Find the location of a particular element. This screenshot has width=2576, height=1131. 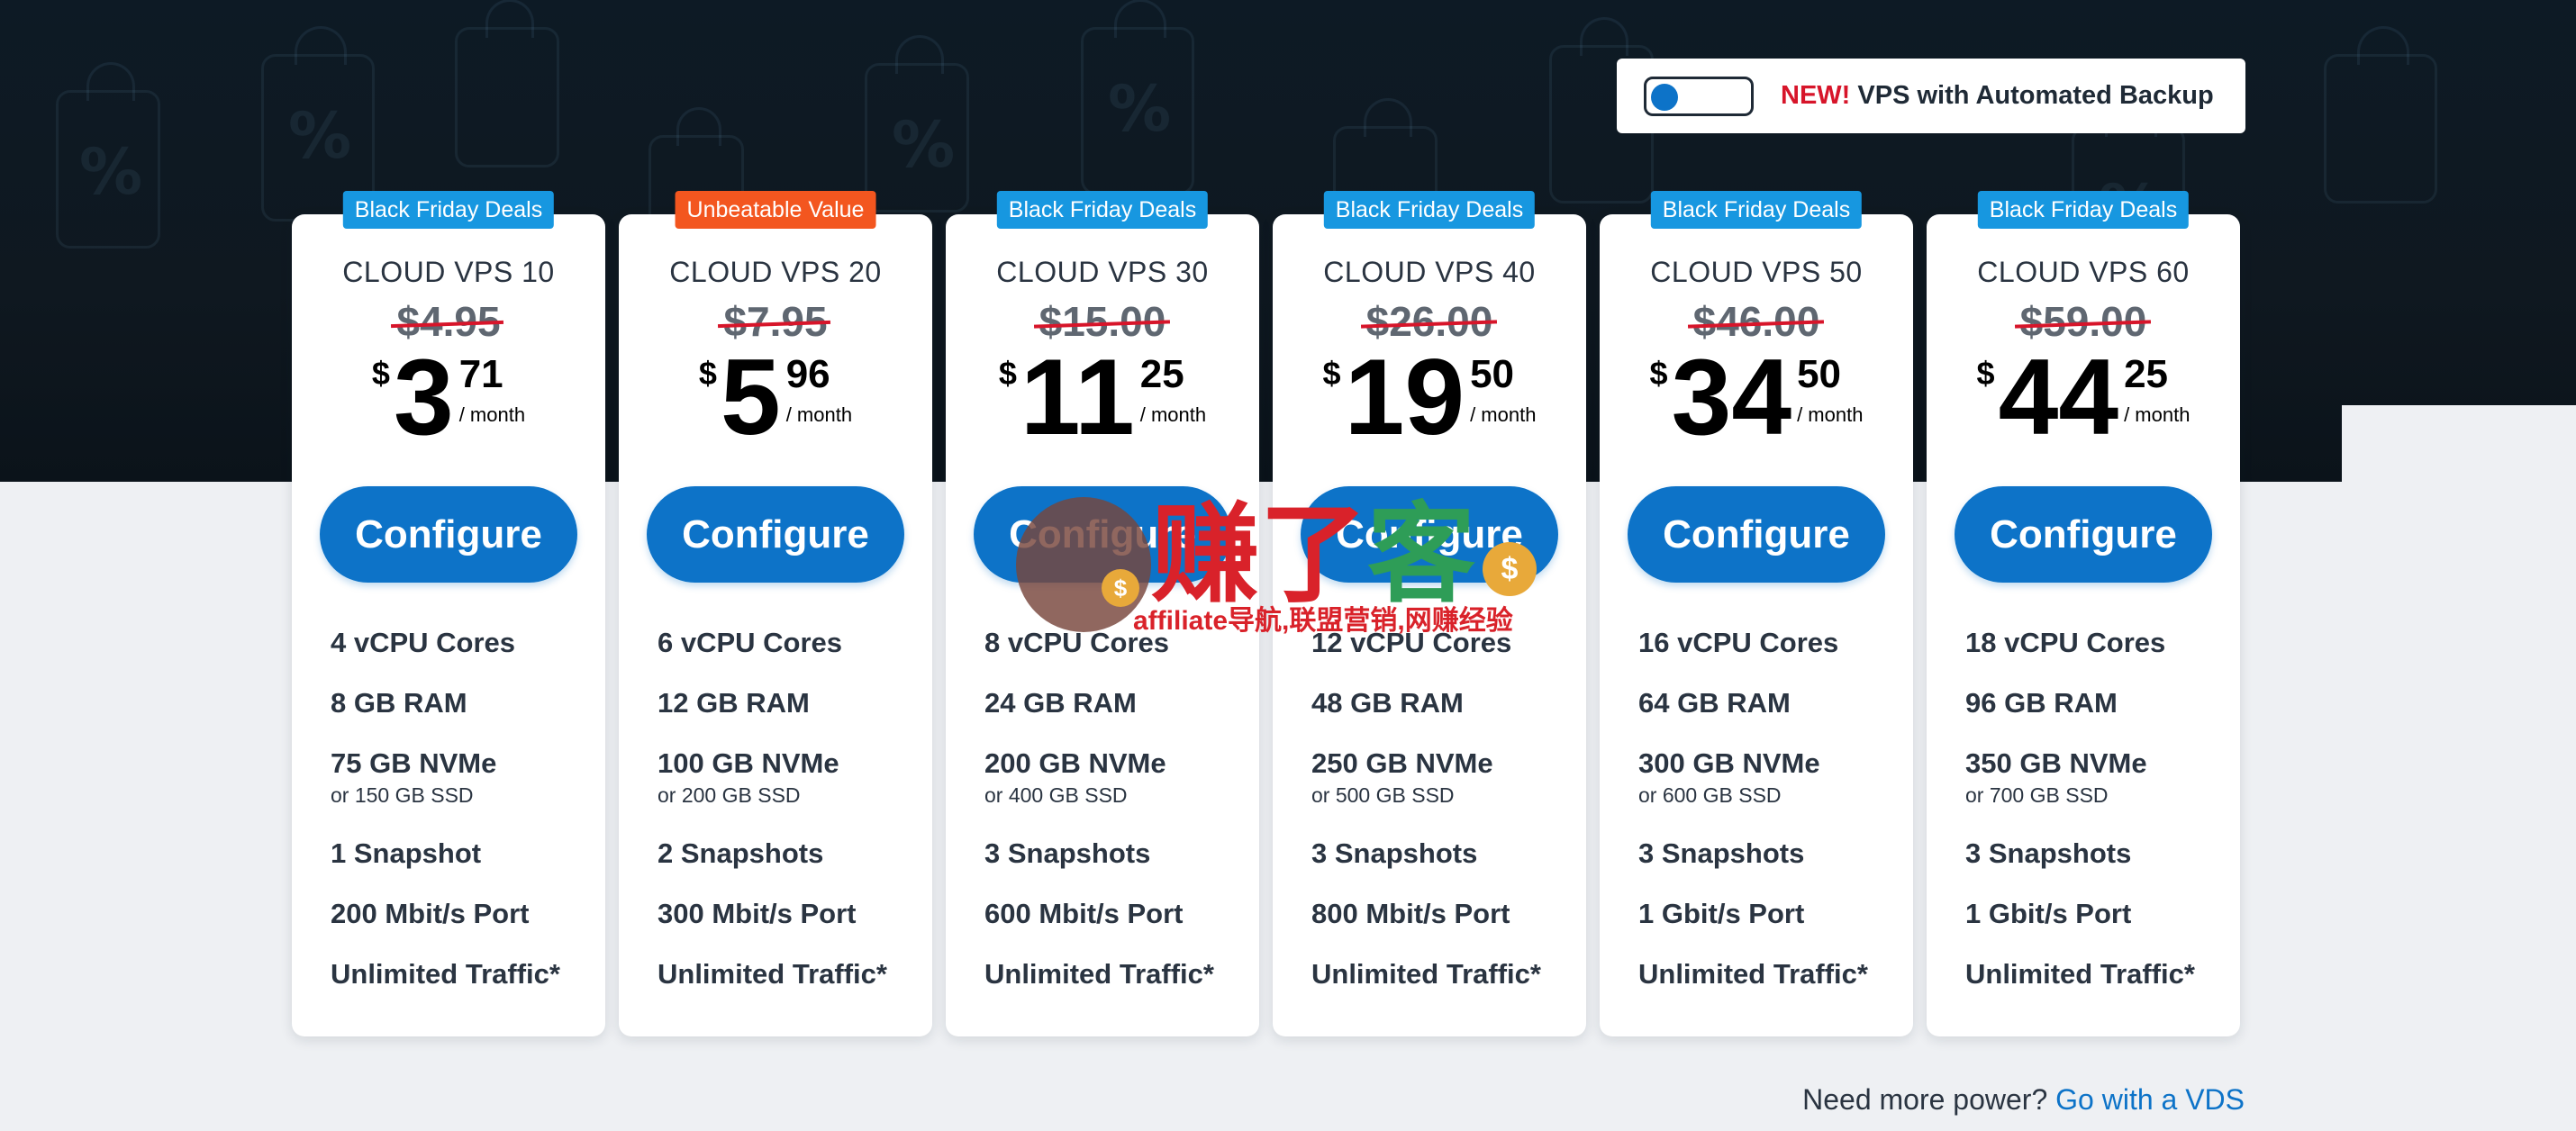

backup-label: VPS with Automated Backup is located at coordinates (2035, 95).